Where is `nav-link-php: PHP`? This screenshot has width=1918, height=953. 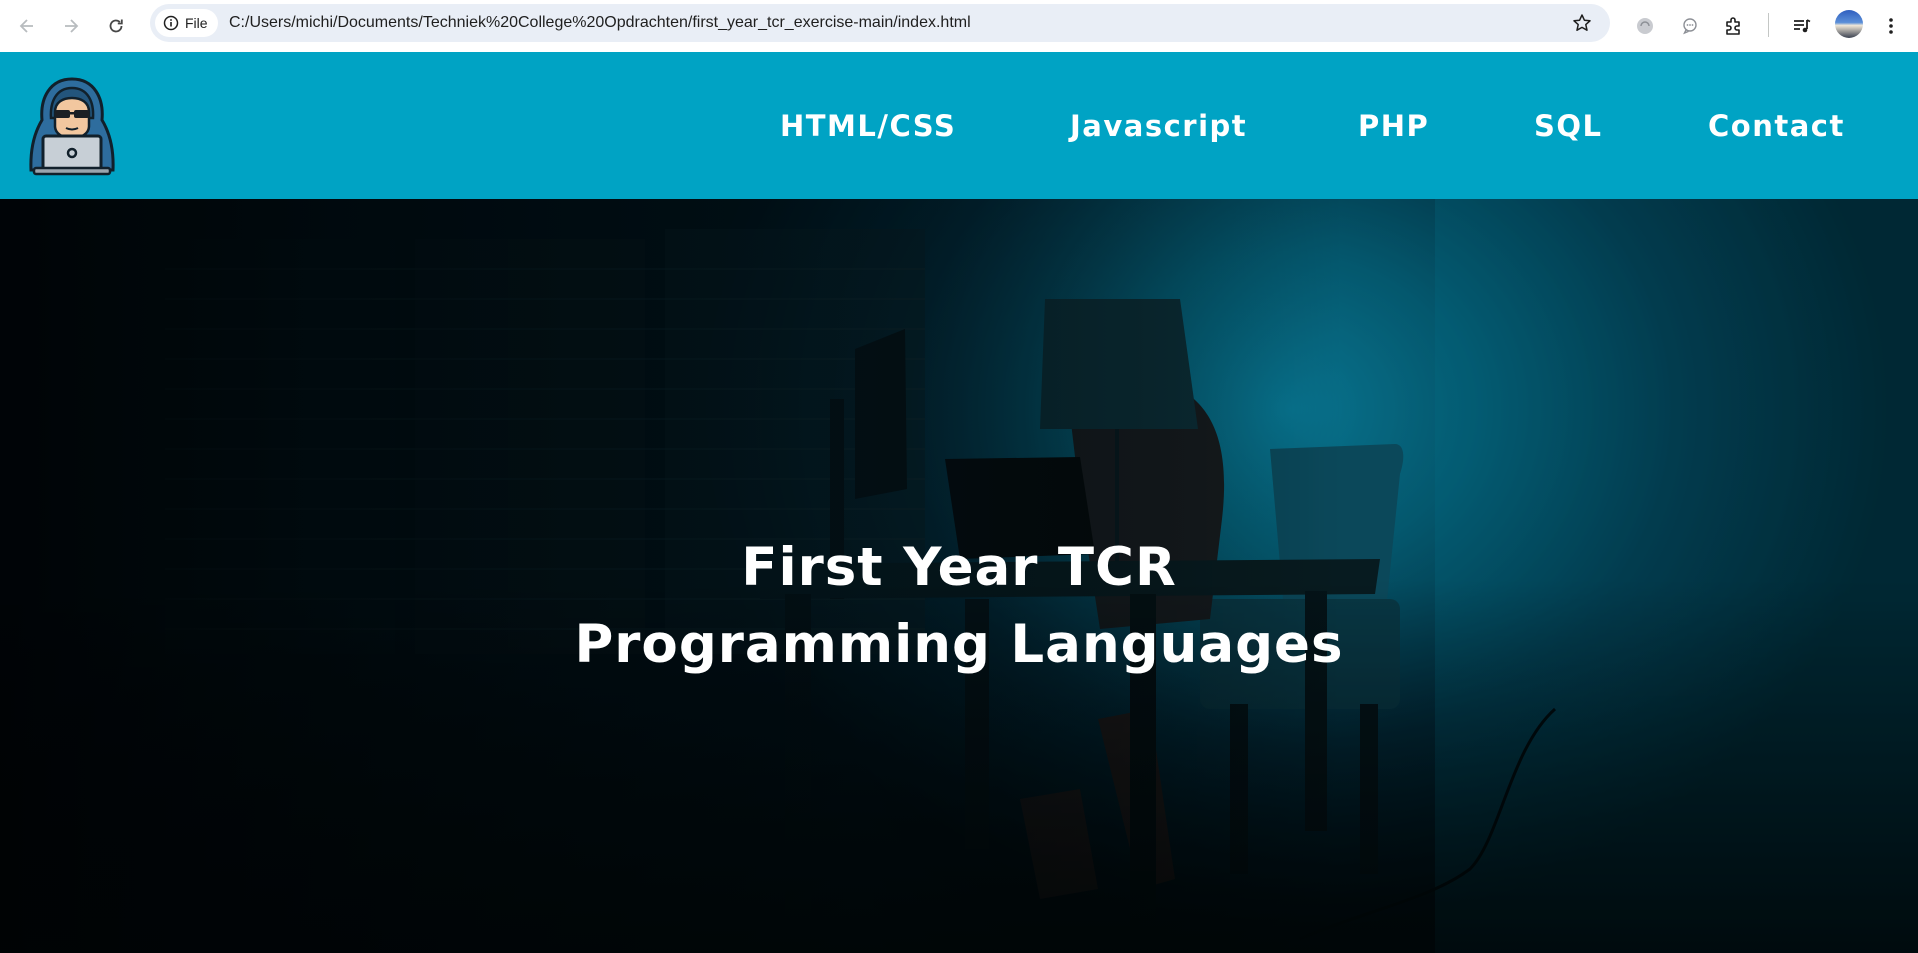
nav-link-php: PHP is located at coordinates (1393, 126).